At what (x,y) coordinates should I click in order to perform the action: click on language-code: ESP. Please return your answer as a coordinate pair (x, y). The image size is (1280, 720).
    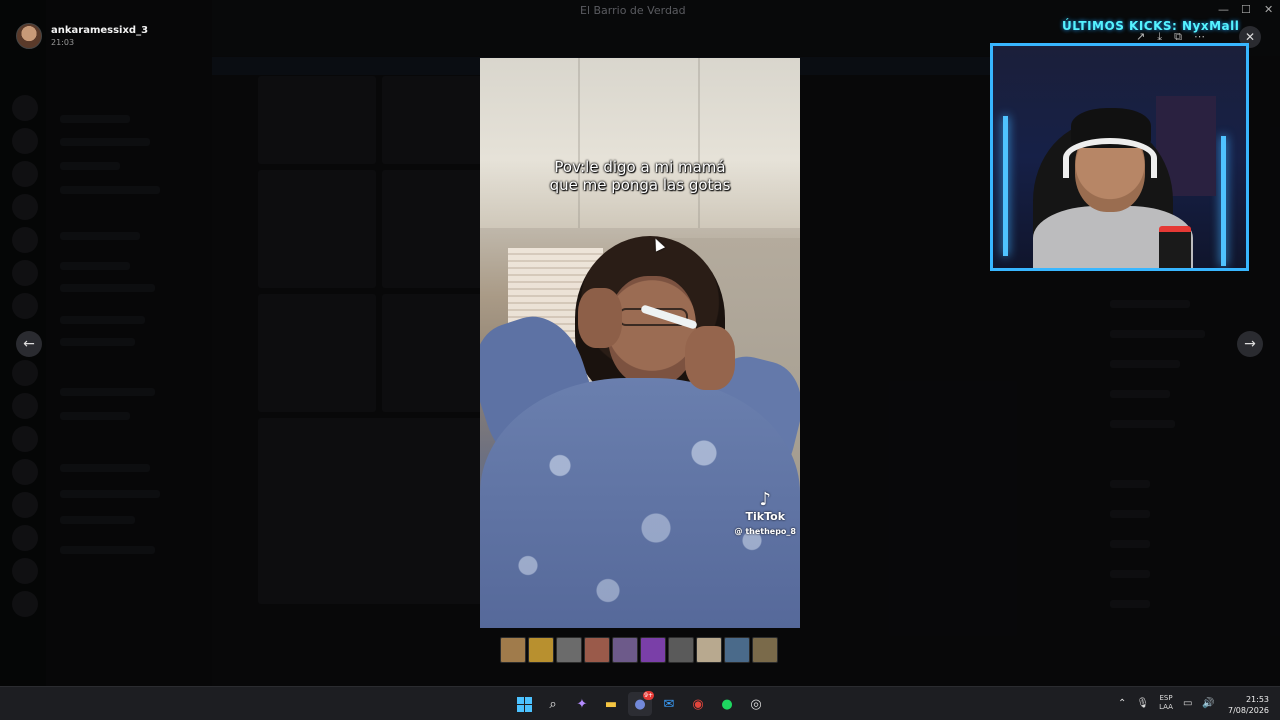
    Looking at the image, I should click on (1166, 698).